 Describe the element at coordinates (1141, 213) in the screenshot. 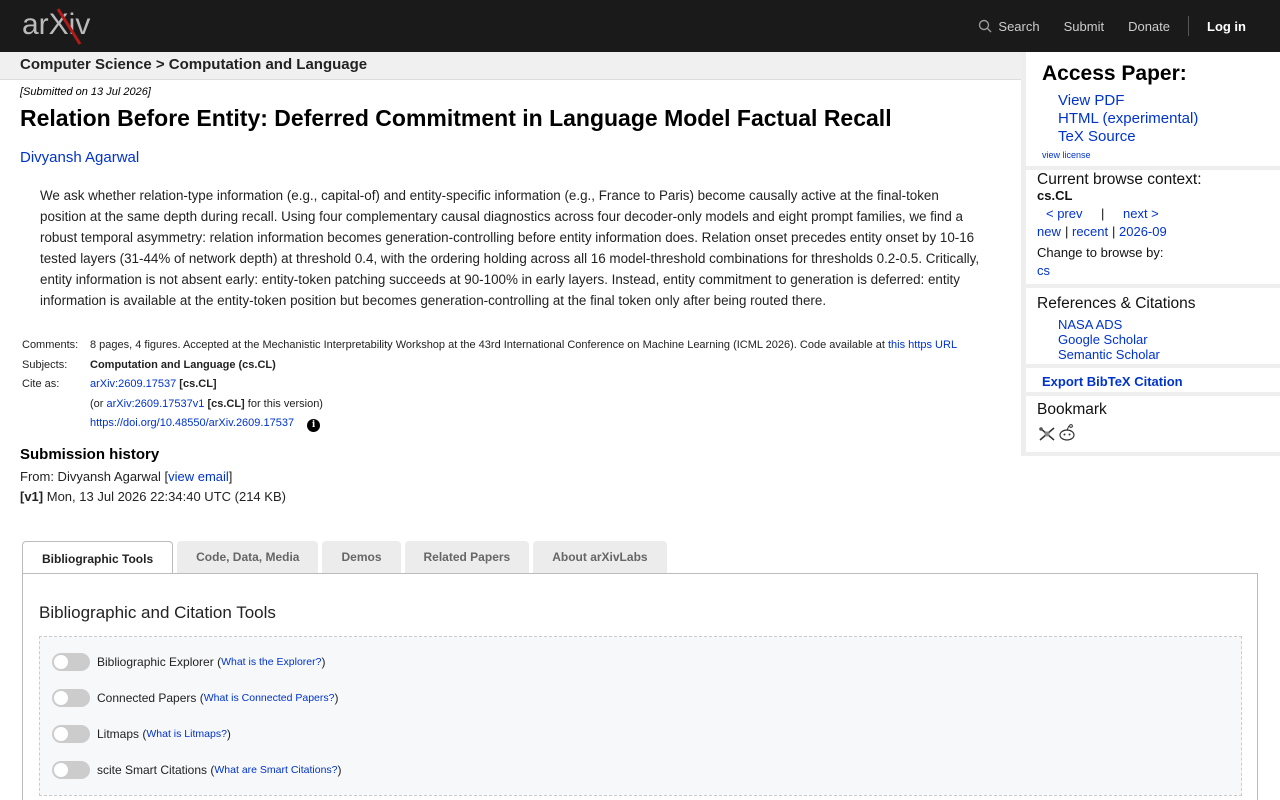

I see `next-link: next >` at that location.